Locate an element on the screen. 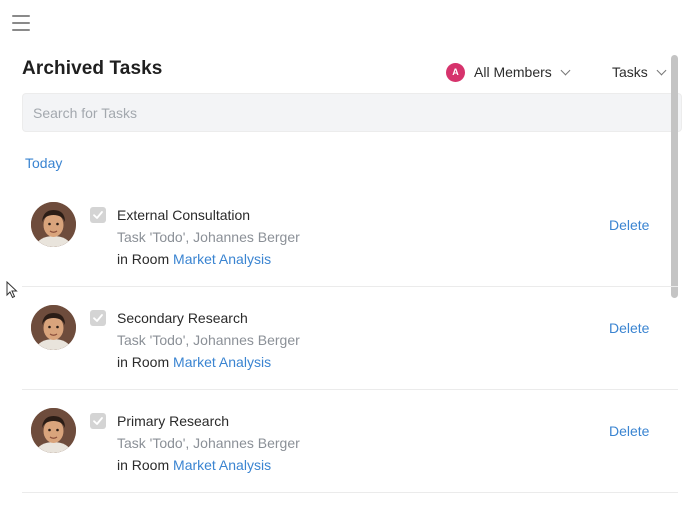 The width and height of the screenshot is (700, 513). task-name: Primary Research is located at coordinates (173, 421).